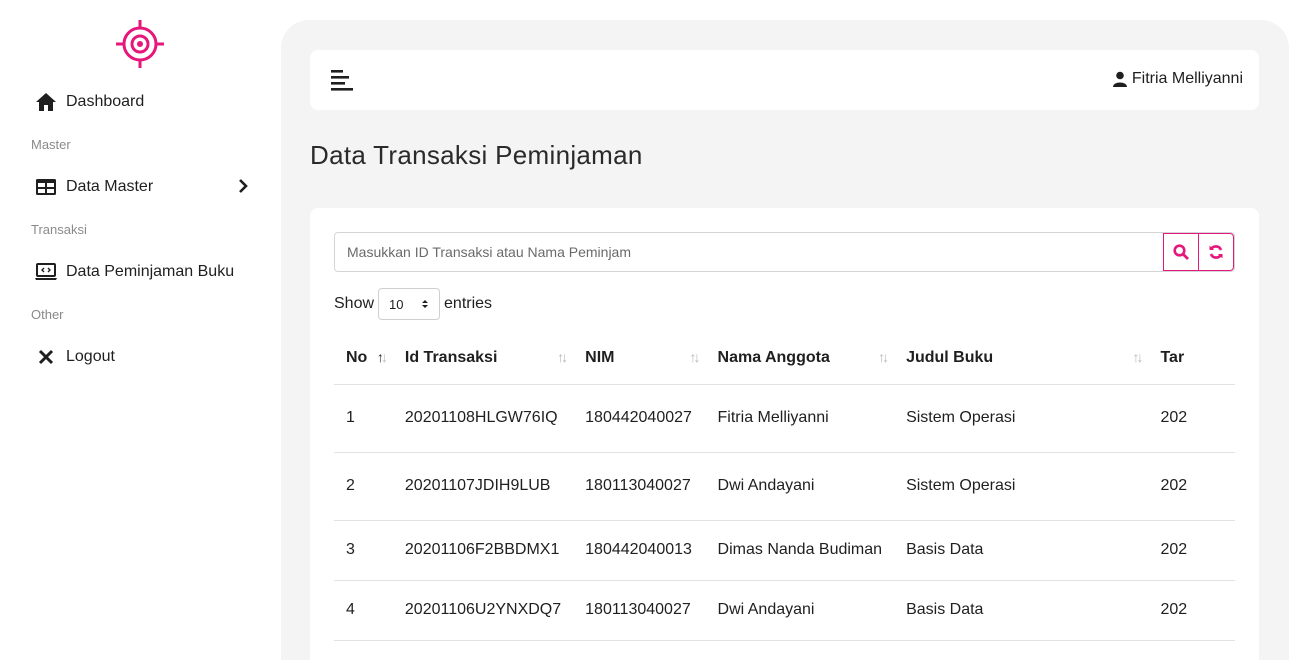 Image resolution: width=1309 pixels, height=668 pixels. What do you see at coordinates (46, 272) in the screenshot?
I see `laptop-code-icon` at bounding box center [46, 272].